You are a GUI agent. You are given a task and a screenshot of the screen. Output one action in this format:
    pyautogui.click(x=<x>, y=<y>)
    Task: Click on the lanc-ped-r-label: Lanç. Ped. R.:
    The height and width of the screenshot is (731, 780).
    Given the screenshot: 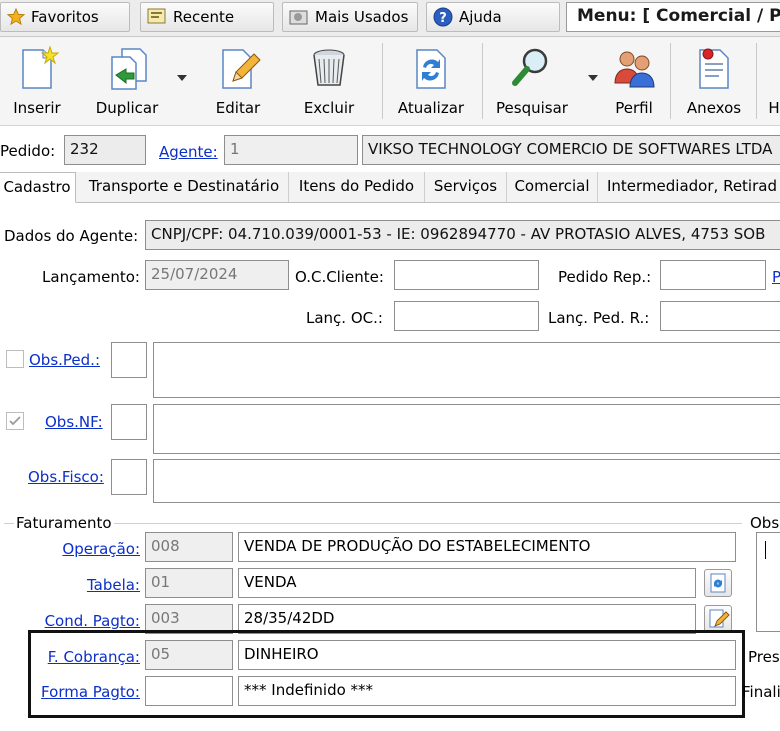 What is the action you would take?
    pyautogui.click(x=599, y=318)
    